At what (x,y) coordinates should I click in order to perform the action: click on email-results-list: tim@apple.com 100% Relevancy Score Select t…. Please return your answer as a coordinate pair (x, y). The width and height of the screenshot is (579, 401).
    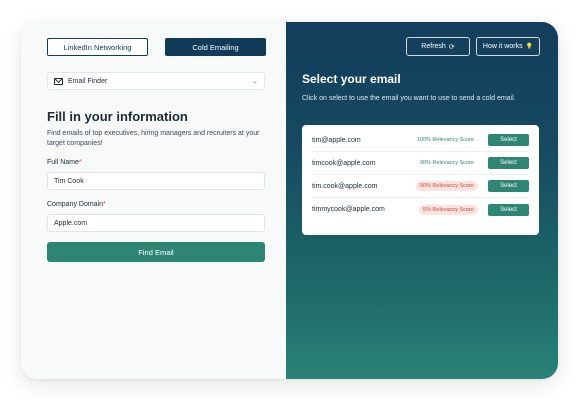
    Looking at the image, I should click on (420, 180).